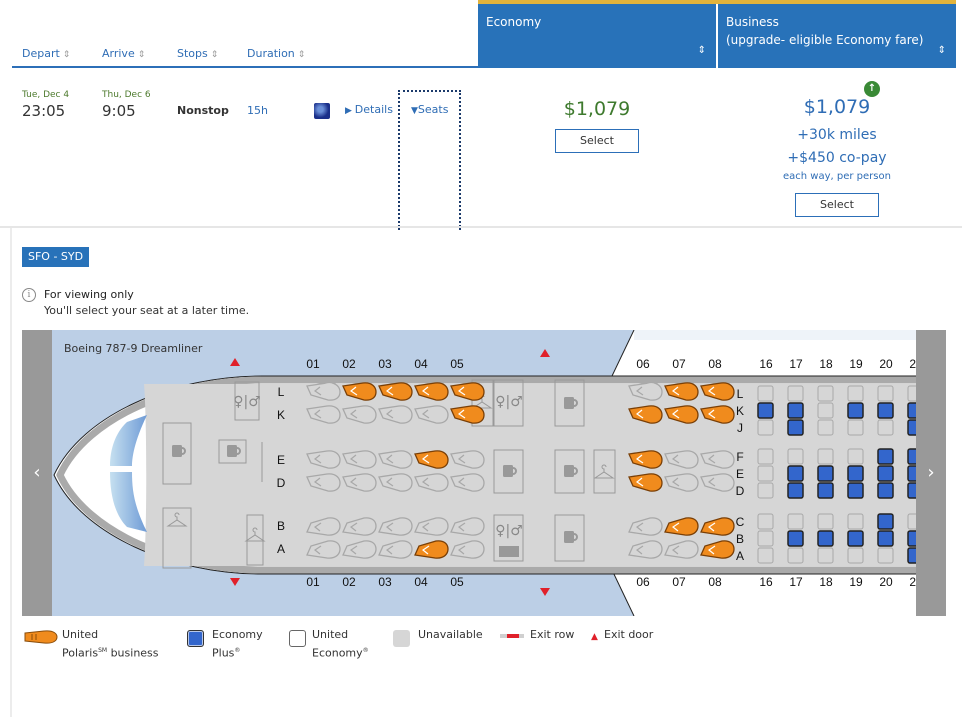 The width and height of the screenshot is (962, 717). I want to click on scroll-right-button: ›, so click(931, 473).